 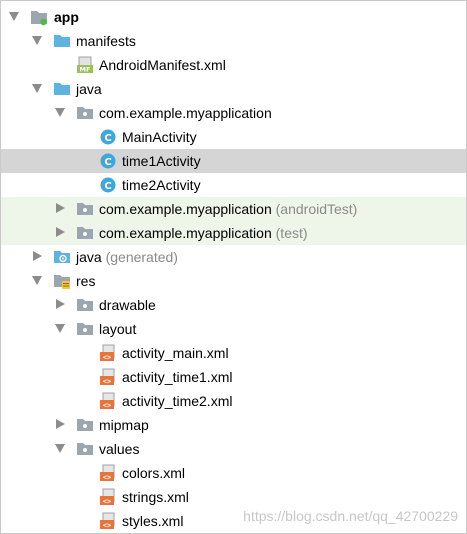 I want to click on tree-label-styles-xml: styles.xml, so click(x=153, y=521).